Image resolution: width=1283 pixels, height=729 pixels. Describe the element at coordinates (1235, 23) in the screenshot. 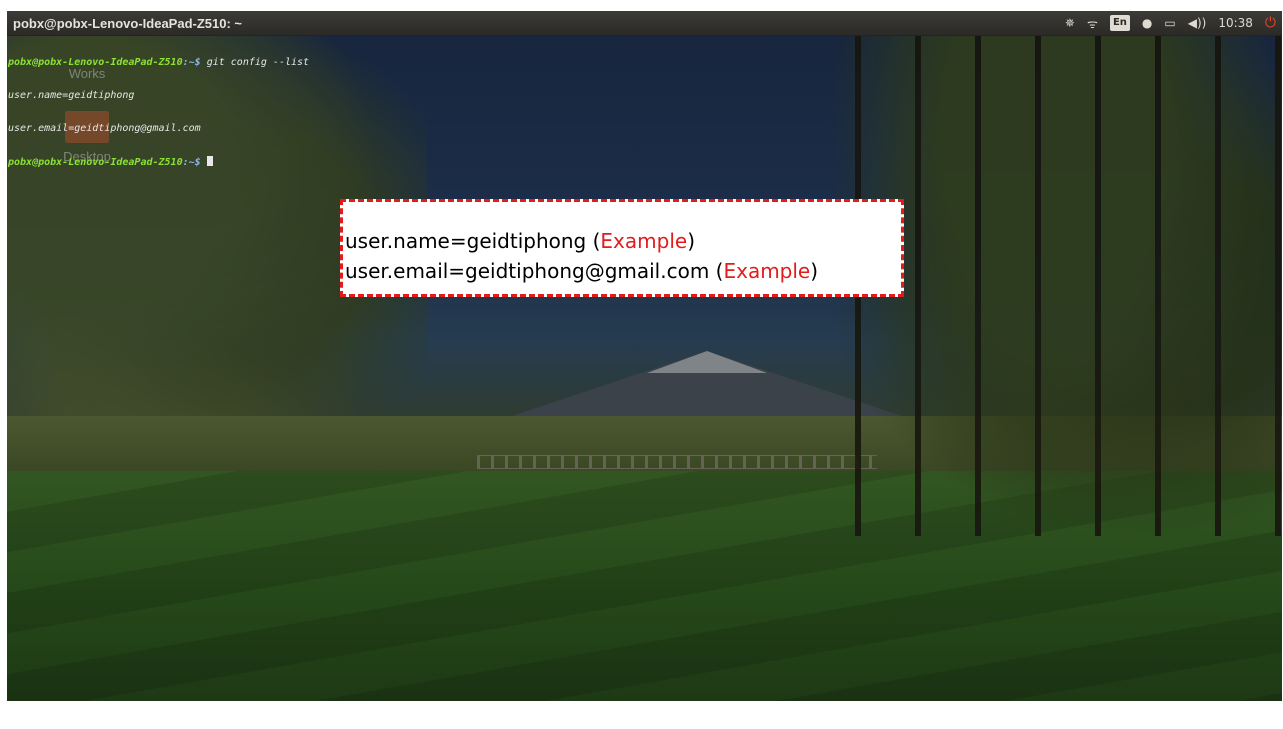

I see `clock: 10:38` at that location.